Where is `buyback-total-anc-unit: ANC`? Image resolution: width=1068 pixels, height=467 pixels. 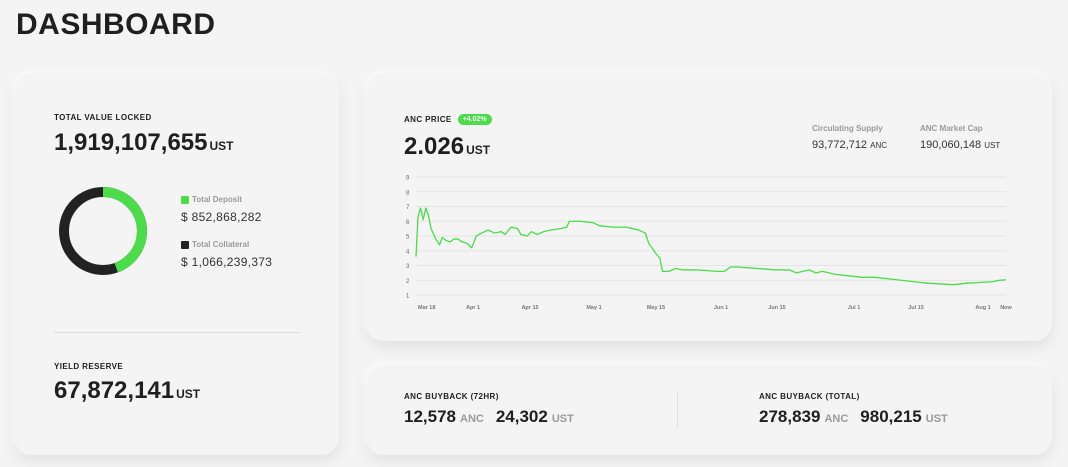
buyback-total-anc-unit: ANC is located at coordinates (836, 419).